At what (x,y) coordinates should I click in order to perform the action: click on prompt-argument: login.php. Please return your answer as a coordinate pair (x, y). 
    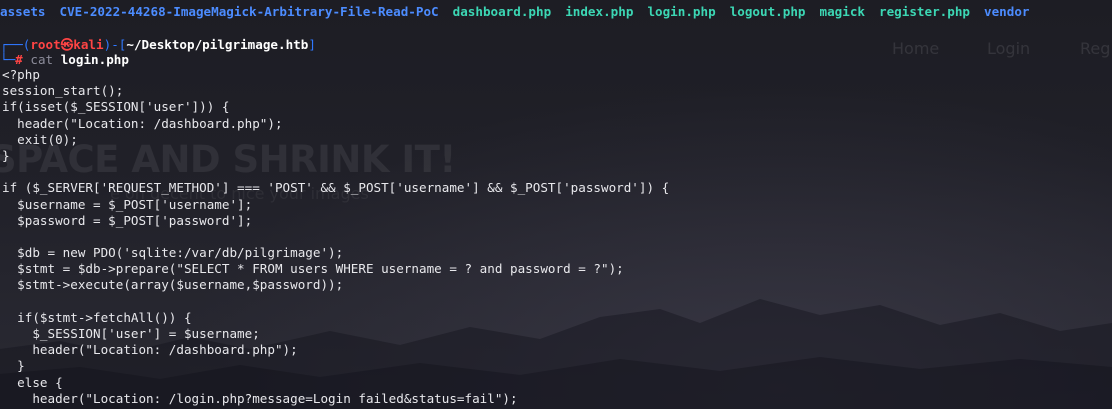
    Looking at the image, I should click on (94, 59).